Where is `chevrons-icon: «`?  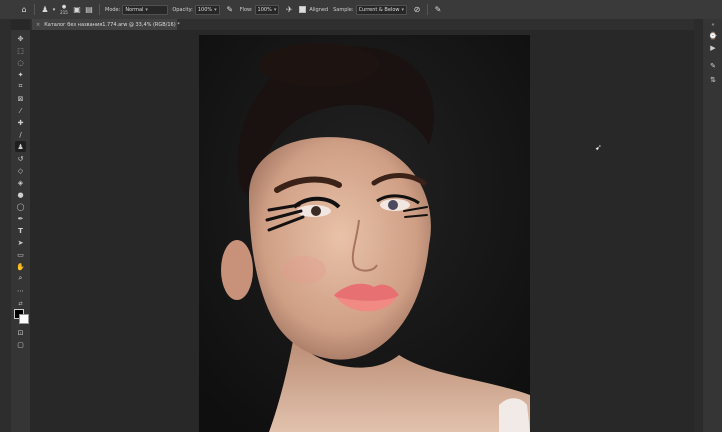
chevrons-icon: « is located at coordinates (713, 25).